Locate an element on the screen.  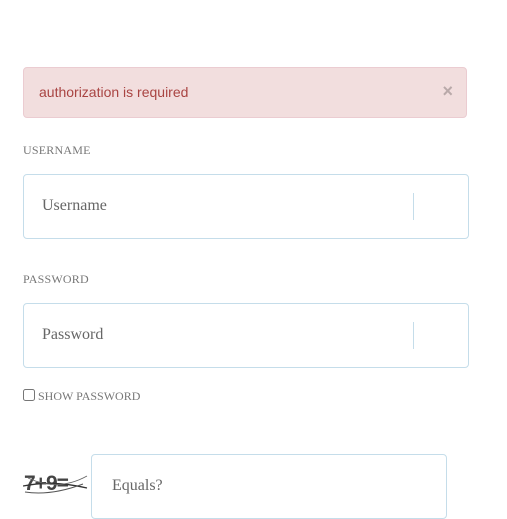
captcha-input is located at coordinates (262, 486).